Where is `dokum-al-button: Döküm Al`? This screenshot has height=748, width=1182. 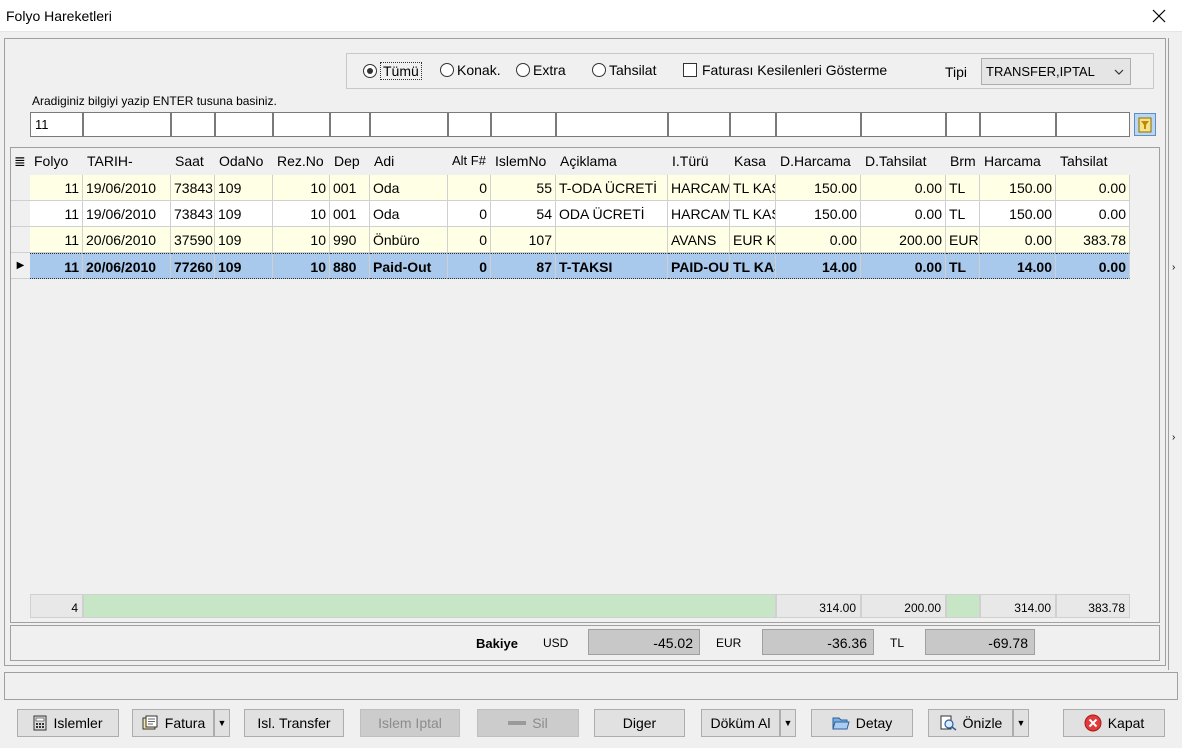 dokum-al-button: Döküm Al is located at coordinates (740, 723).